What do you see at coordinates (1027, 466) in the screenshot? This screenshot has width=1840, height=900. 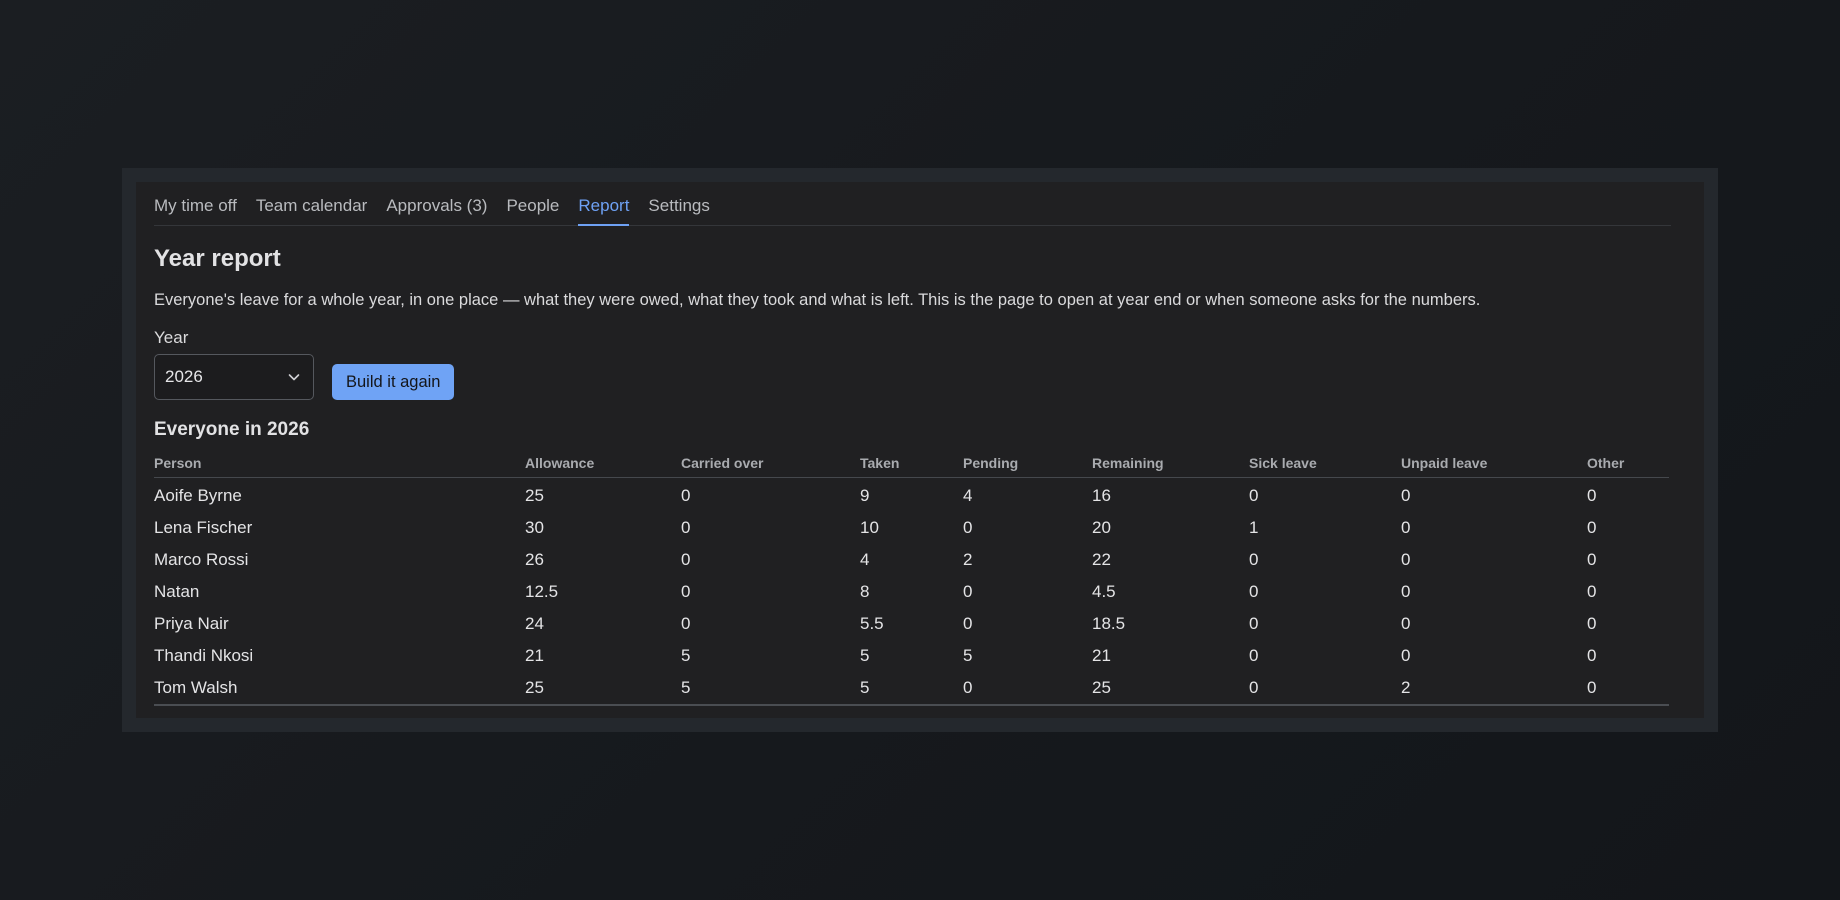 I see `column-header: Pending` at bounding box center [1027, 466].